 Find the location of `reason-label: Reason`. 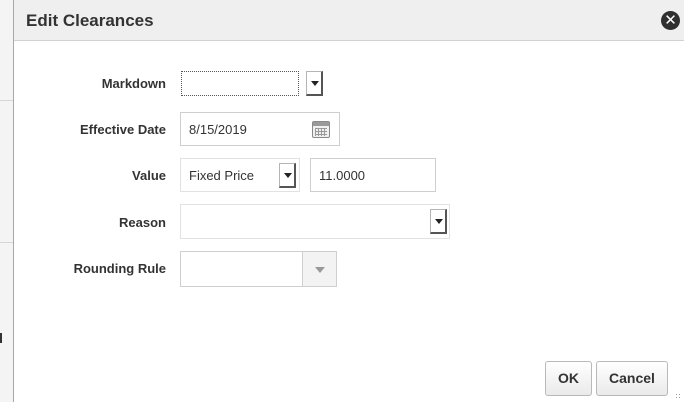

reason-label: Reason is located at coordinates (142, 222).